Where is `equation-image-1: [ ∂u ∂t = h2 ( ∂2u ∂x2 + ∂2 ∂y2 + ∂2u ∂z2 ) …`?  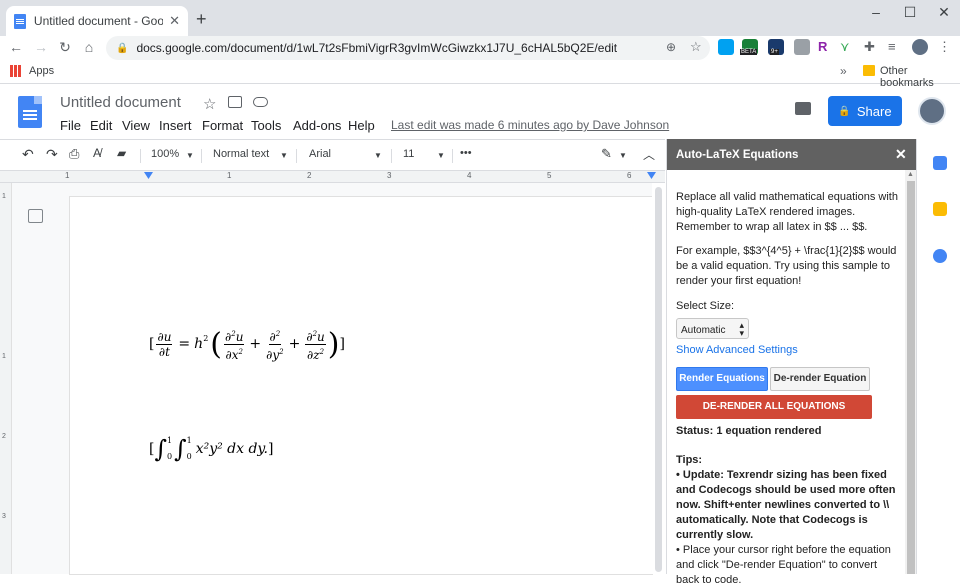 equation-image-1: [ ∂u ∂t = h2 ( ∂2u ∂x2 + ∂2 ∂y2 + ∂2u ∂z2 ) … is located at coordinates (247, 344).